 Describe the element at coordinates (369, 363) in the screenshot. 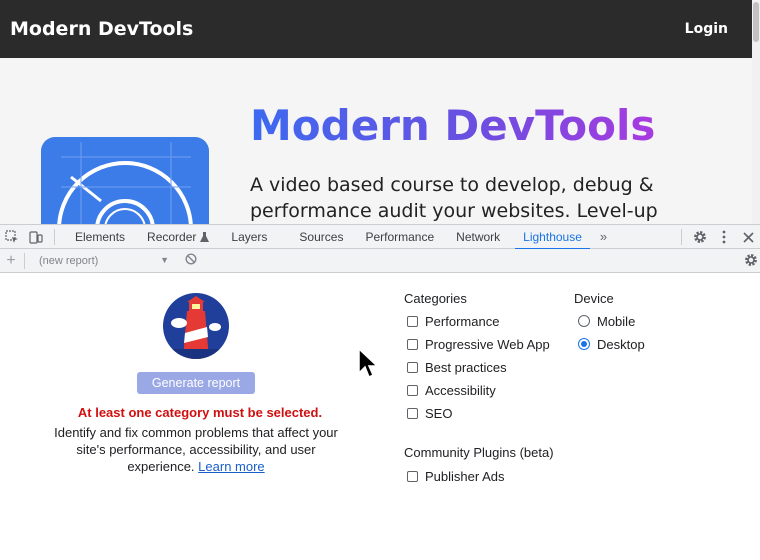

I see `mouse-pointer-icon` at that location.